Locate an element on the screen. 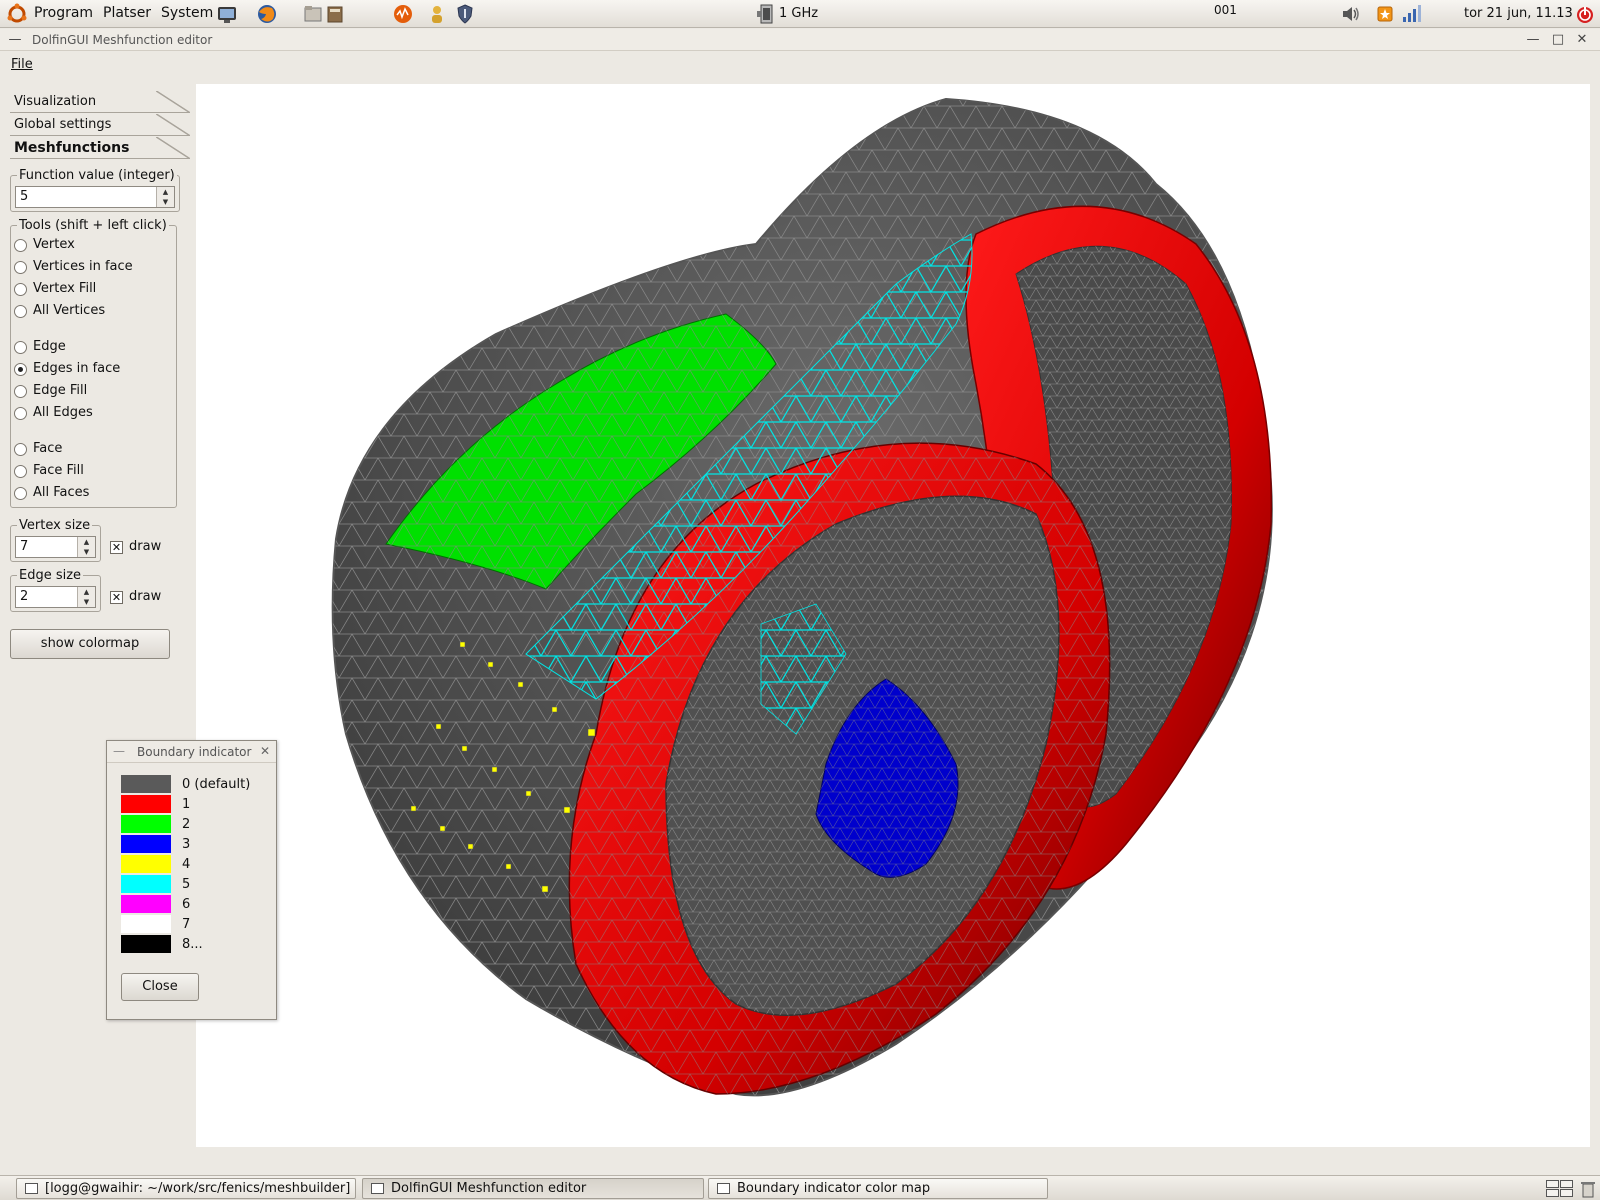 The height and width of the screenshot is (1200, 1600). tool-label: Face Fill is located at coordinates (58, 470).